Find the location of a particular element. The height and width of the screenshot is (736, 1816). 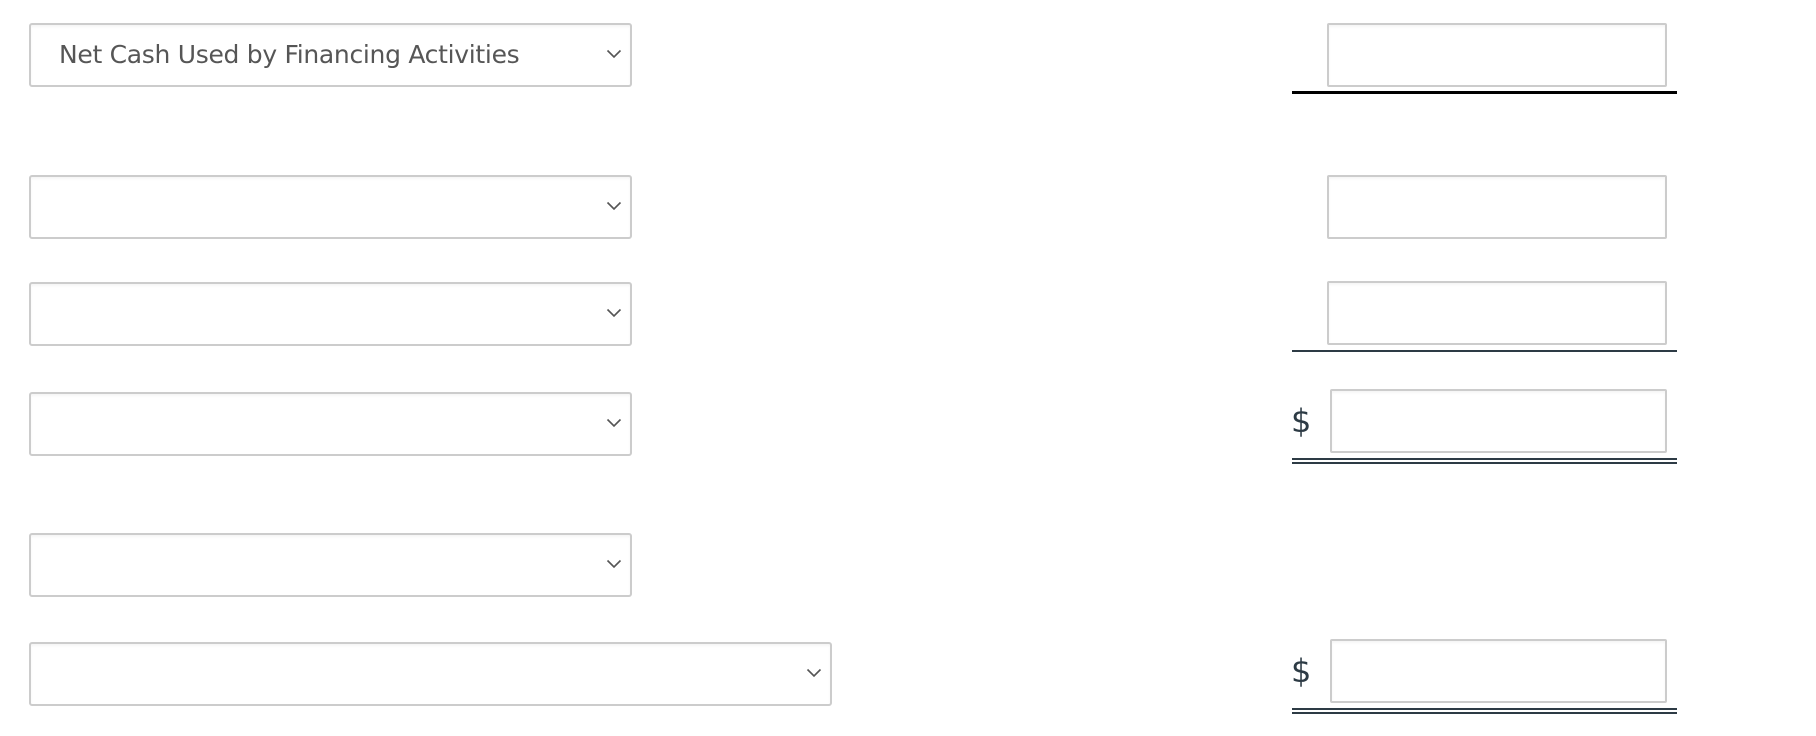

line-item-select-1: Net Cash Used by Financing Activities is located at coordinates (330, 55).